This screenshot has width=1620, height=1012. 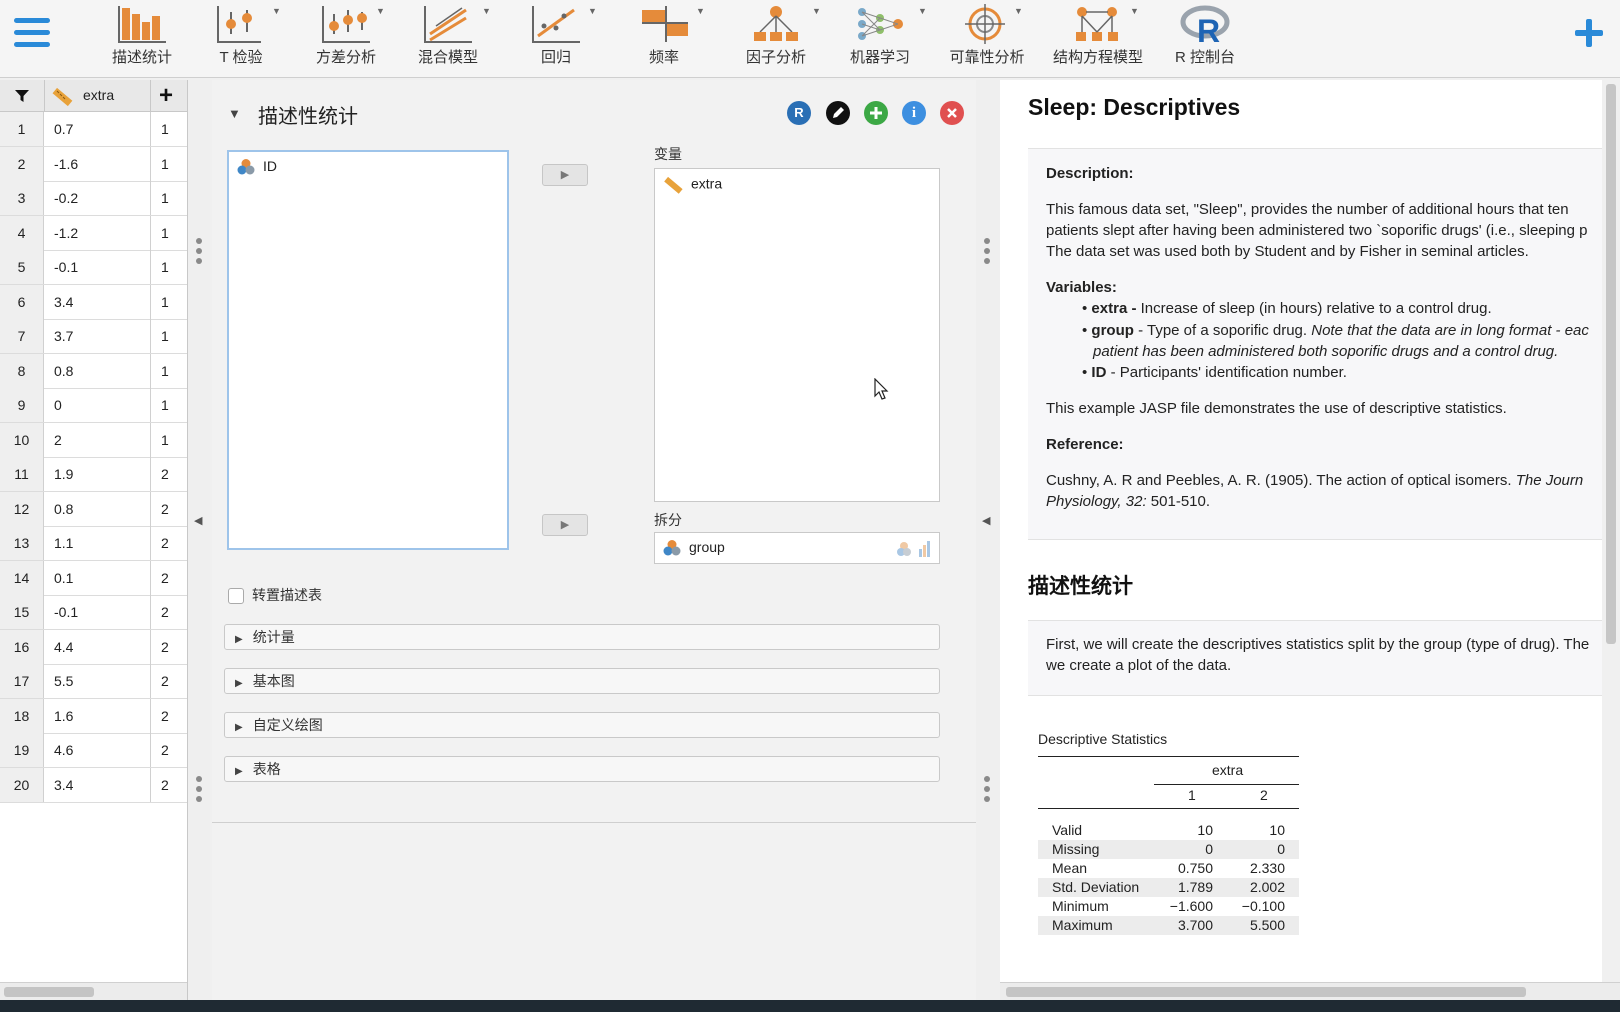 What do you see at coordinates (692, 185) in the screenshot?
I see `variable-item-extra: extra` at bounding box center [692, 185].